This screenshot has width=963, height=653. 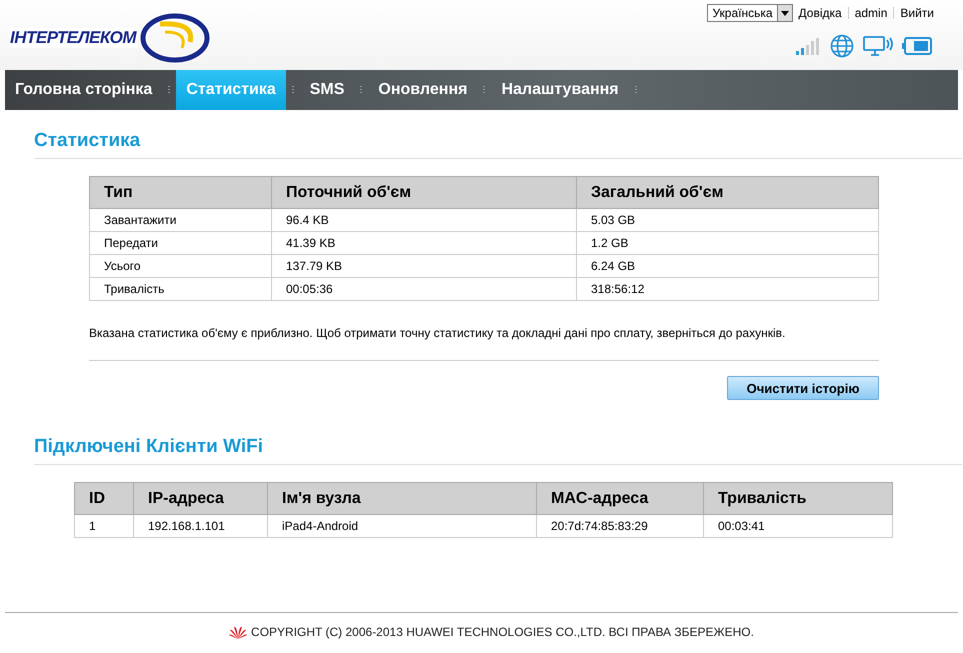 What do you see at coordinates (798, 526) in the screenshot?
I see `table-cell: 00:03:41` at bounding box center [798, 526].